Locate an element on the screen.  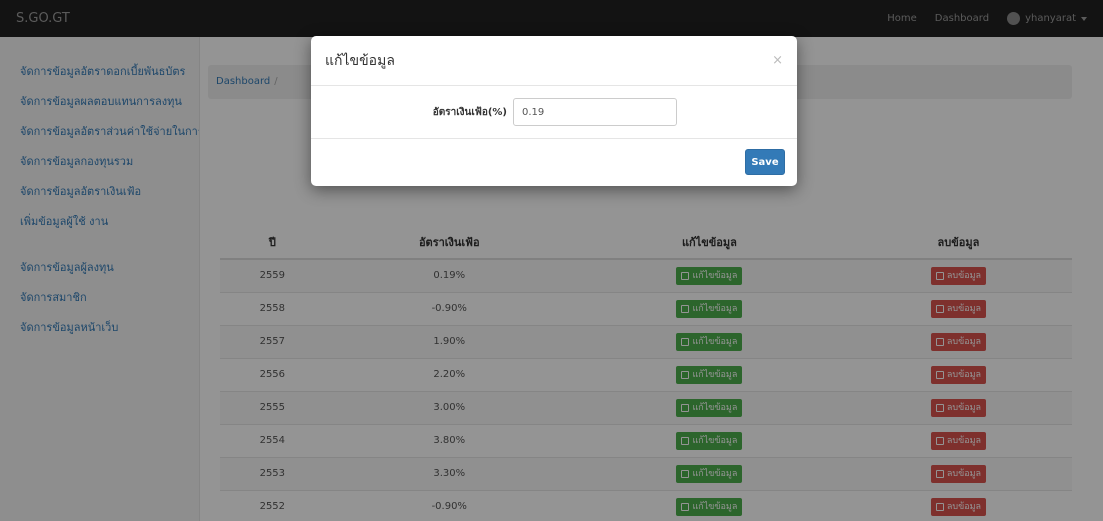
inflation-field-label: อัตราเงินเฟ้อ(%) is located at coordinates (469, 112).